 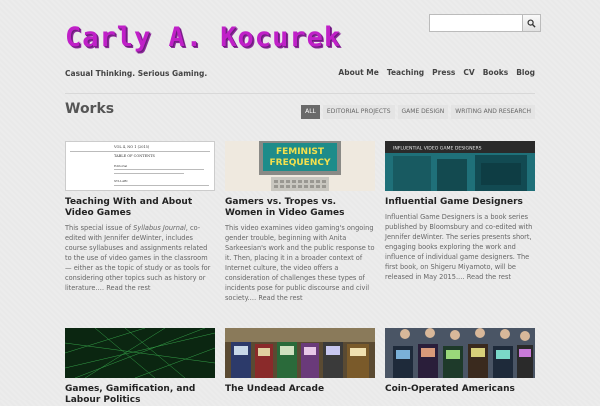 I want to click on thumb-text: SYLLABI, so click(x=121, y=181).